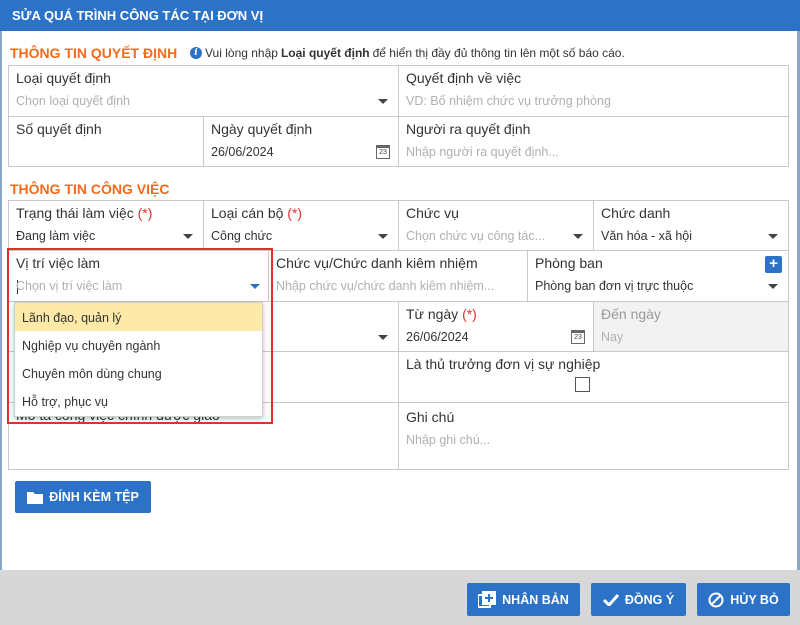 The image size is (800, 625). Describe the element at coordinates (432, 213) in the screenshot. I see `position-label: Chức vụ` at that location.